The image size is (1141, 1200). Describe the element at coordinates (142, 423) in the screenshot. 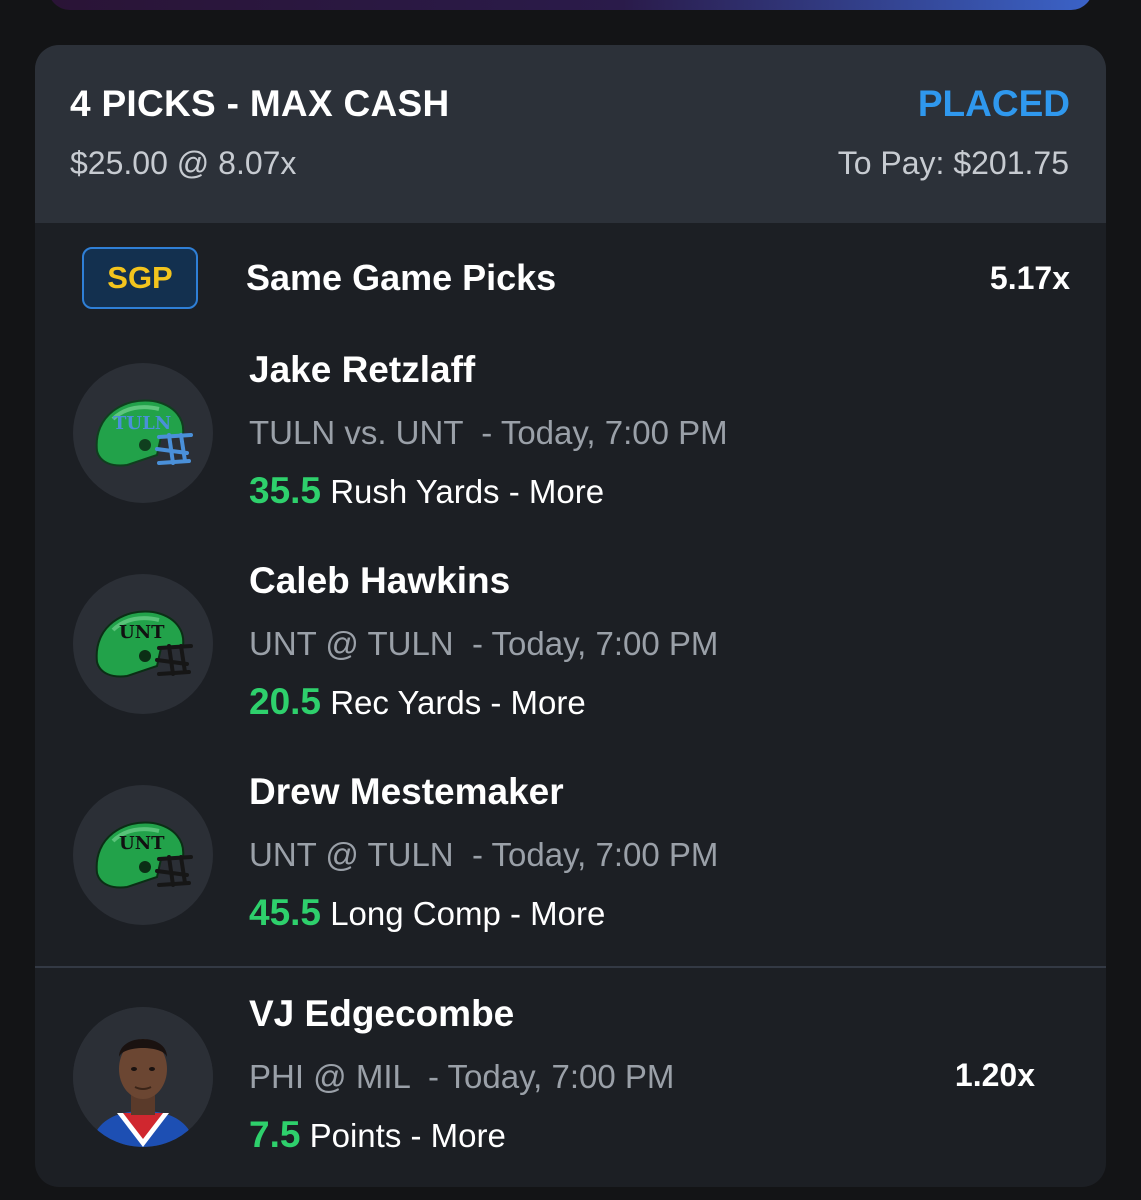

I see `svg-text: TULN` at that location.